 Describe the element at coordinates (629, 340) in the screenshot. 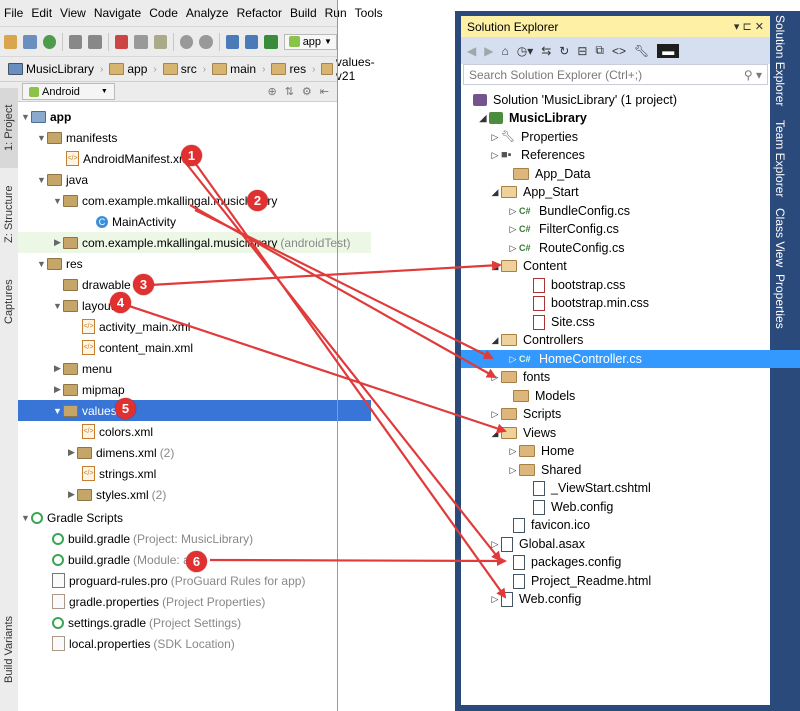

I see `tree-item-controllers: ◢ Controllers` at that location.